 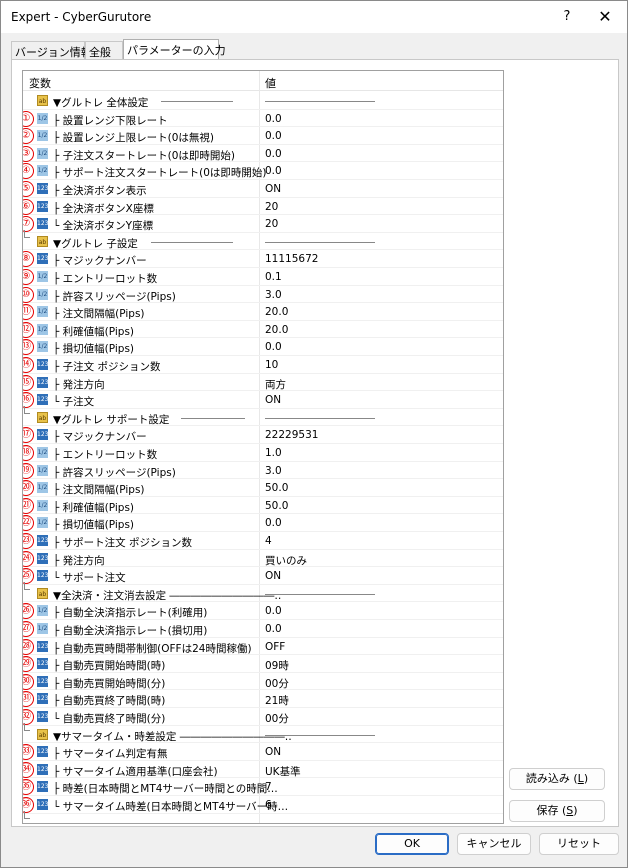 I want to click on parameter-value: 11115672, so click(x=291, y=259).